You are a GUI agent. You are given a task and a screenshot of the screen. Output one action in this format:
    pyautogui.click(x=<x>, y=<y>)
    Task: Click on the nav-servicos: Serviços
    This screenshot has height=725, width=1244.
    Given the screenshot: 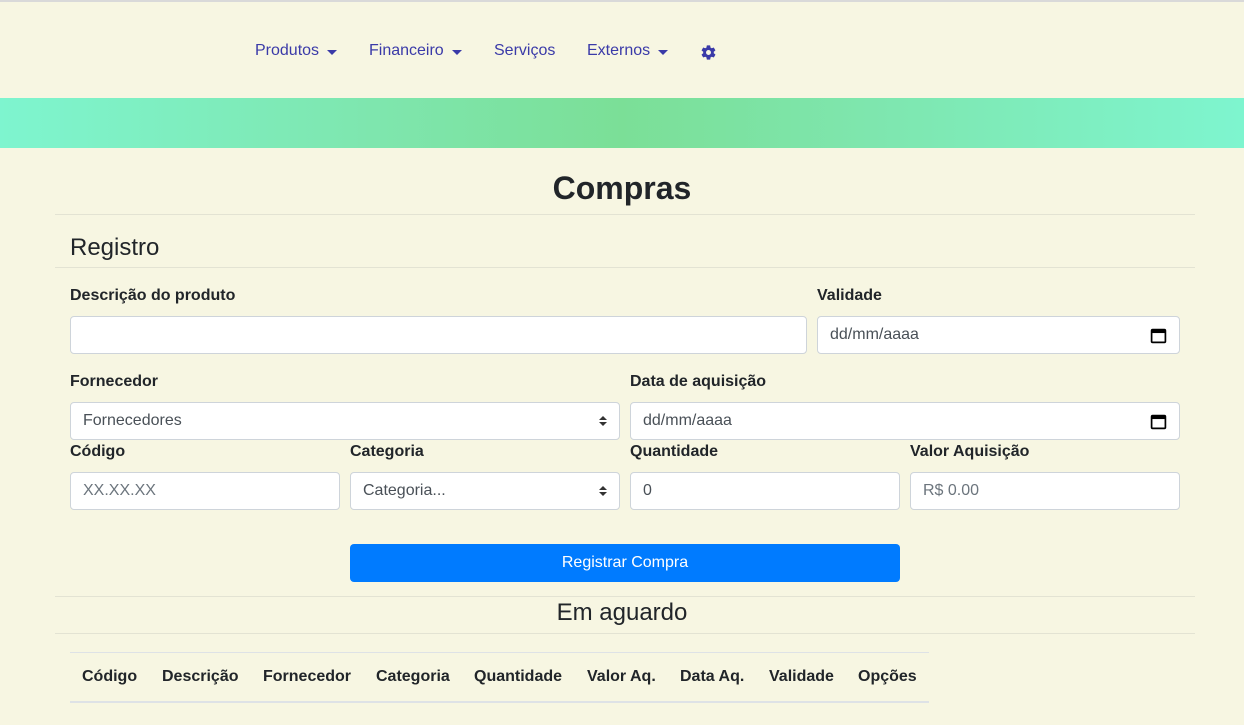 What is the action you would take?
    pyautogui.click(x=524, y=51)
    